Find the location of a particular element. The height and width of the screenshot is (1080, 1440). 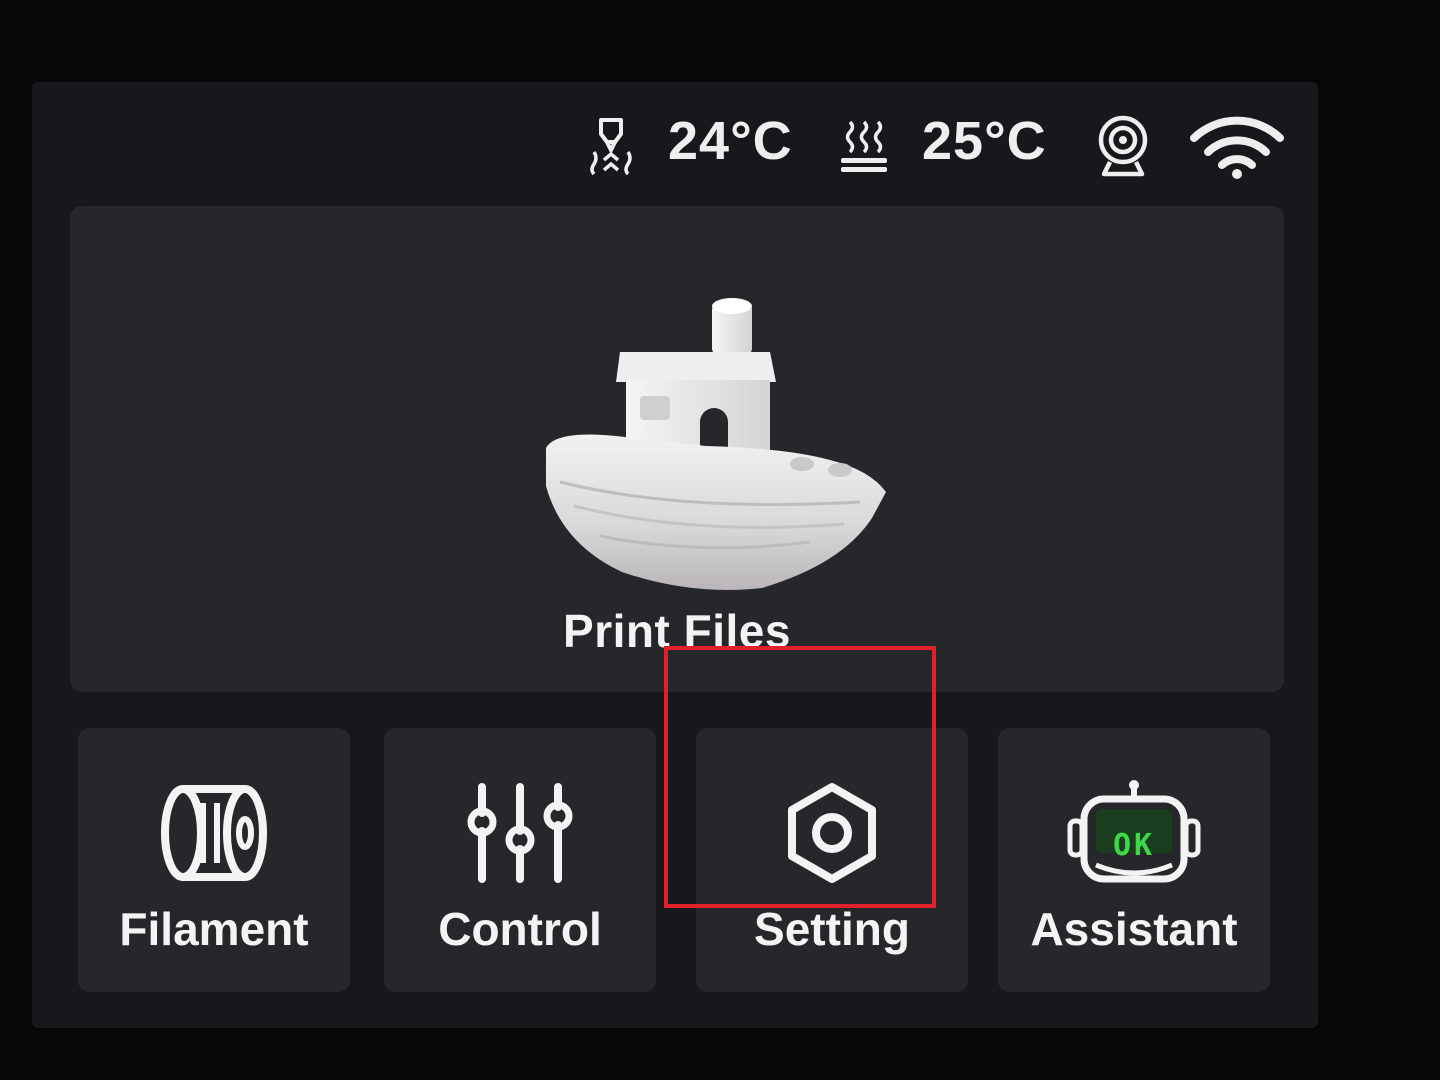

control-label: Control is located at coordinates (520, 929).